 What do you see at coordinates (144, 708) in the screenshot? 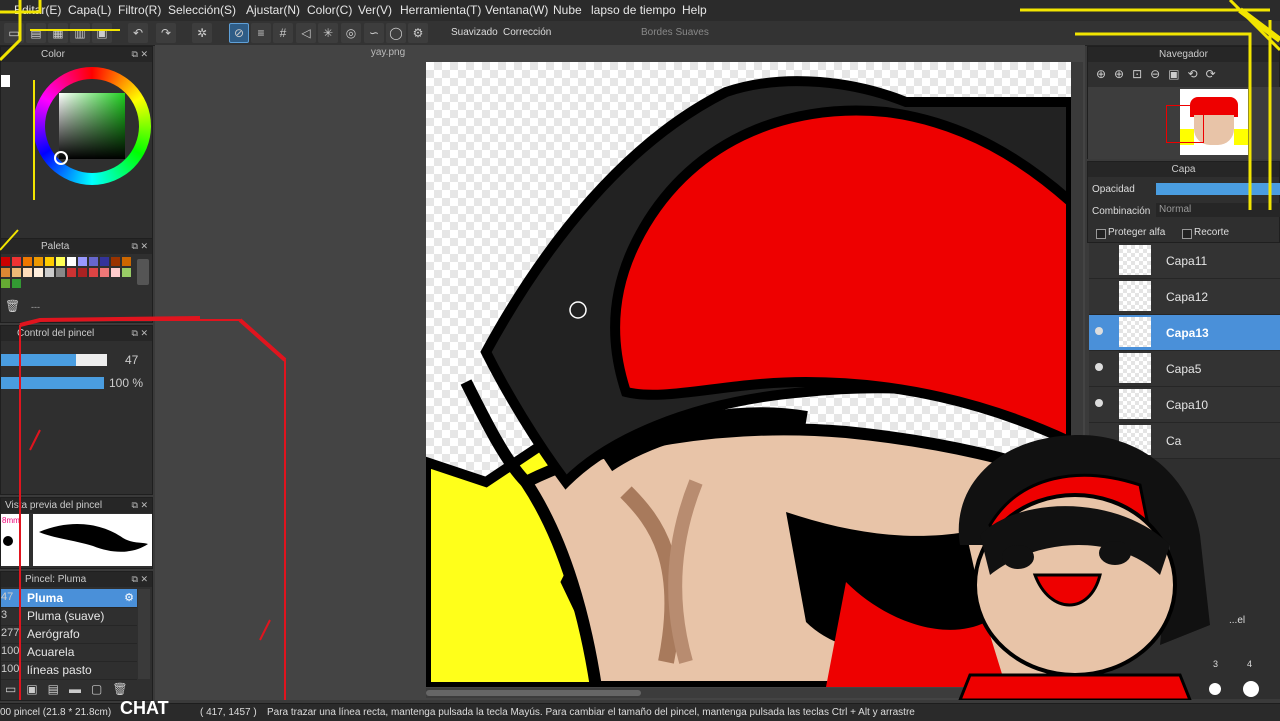
I see `chat-overlay-text: CHAT` at bounding box center [144, 708].